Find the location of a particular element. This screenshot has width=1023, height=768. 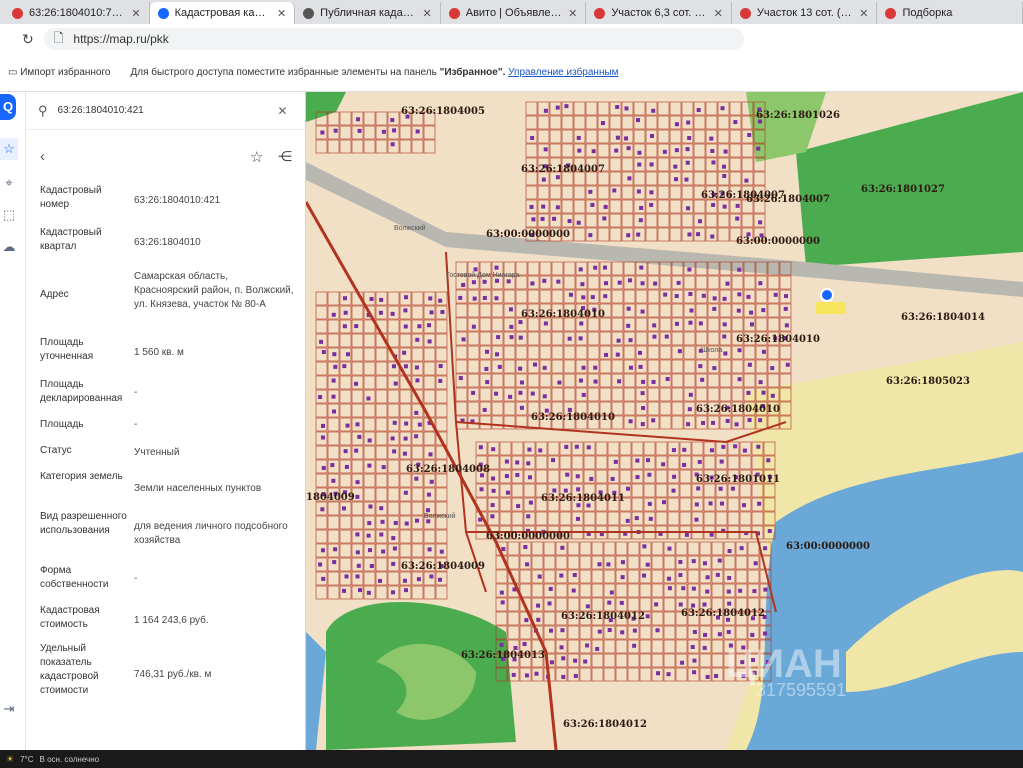

layers-icon: ☁ is located at coordinates (9, 247).